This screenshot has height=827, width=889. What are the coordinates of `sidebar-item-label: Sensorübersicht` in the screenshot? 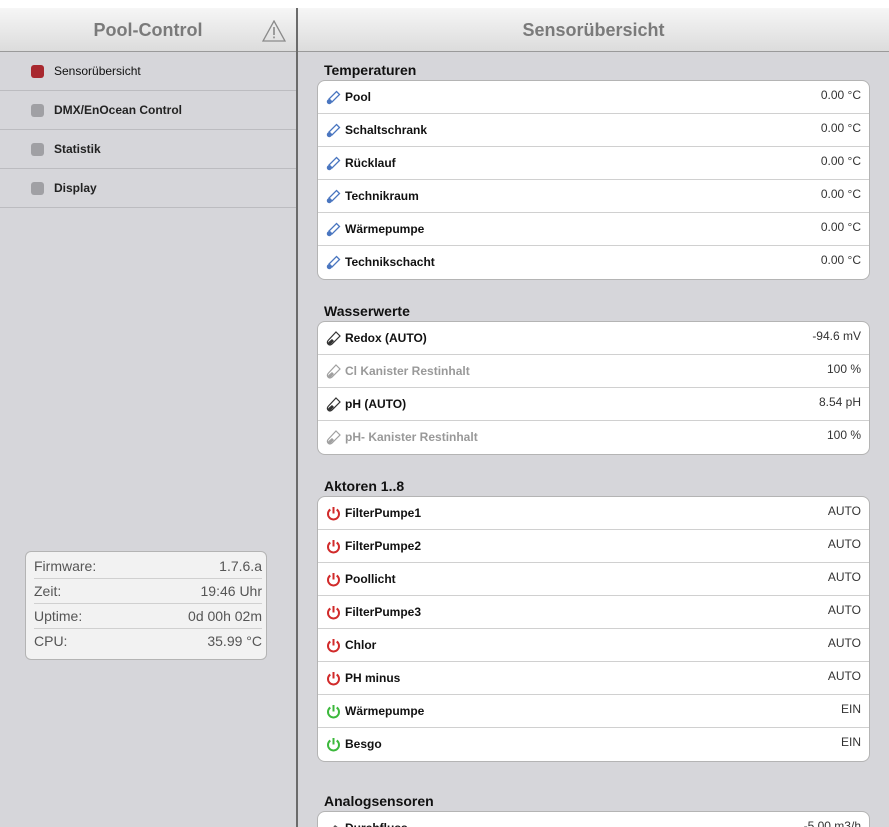 It's located at (97, 71).